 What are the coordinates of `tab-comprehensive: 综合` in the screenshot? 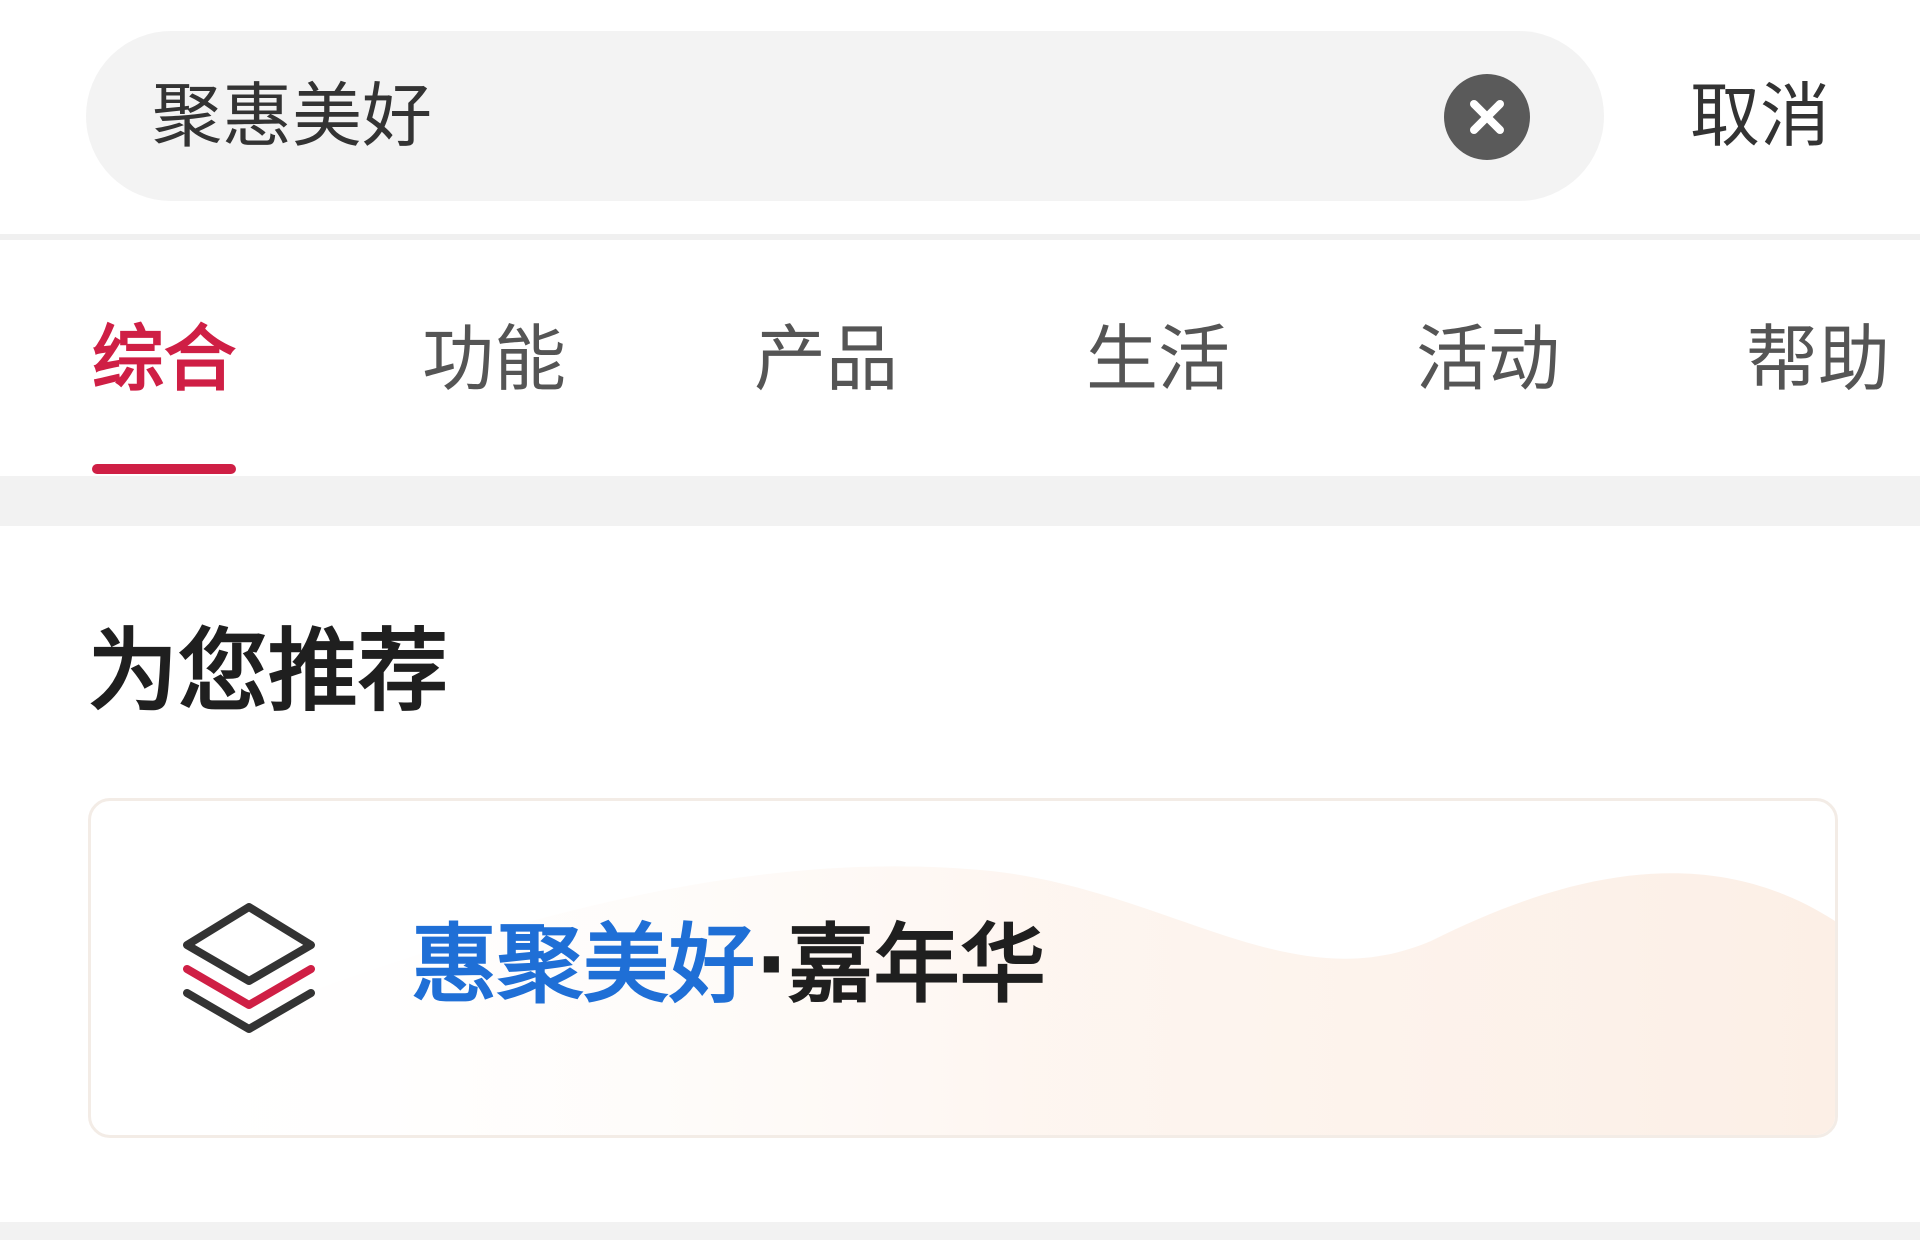 It's located at (164, 358).